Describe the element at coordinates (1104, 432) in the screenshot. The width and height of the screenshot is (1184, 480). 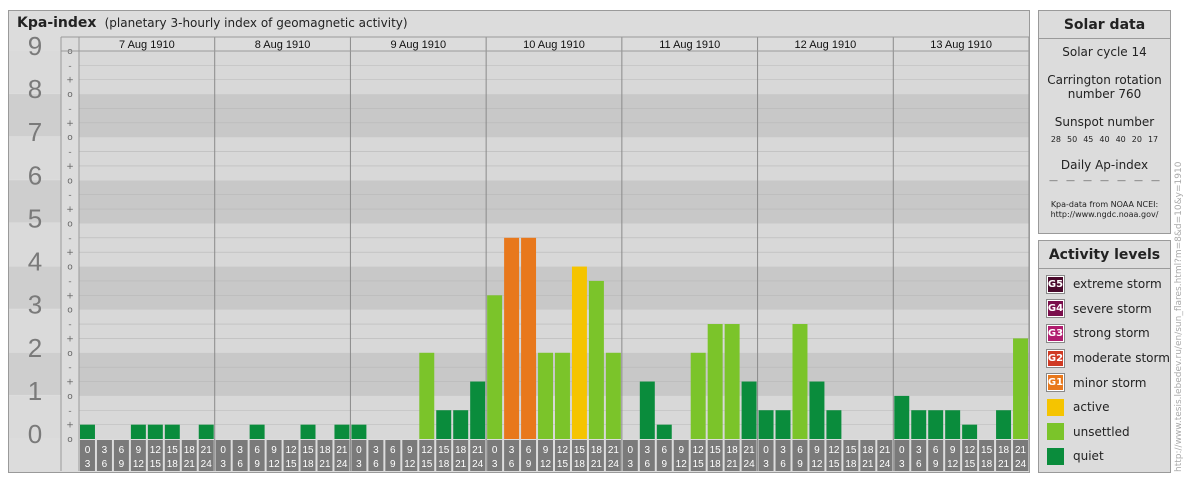
I see `legend-item: unsettled` at that location.